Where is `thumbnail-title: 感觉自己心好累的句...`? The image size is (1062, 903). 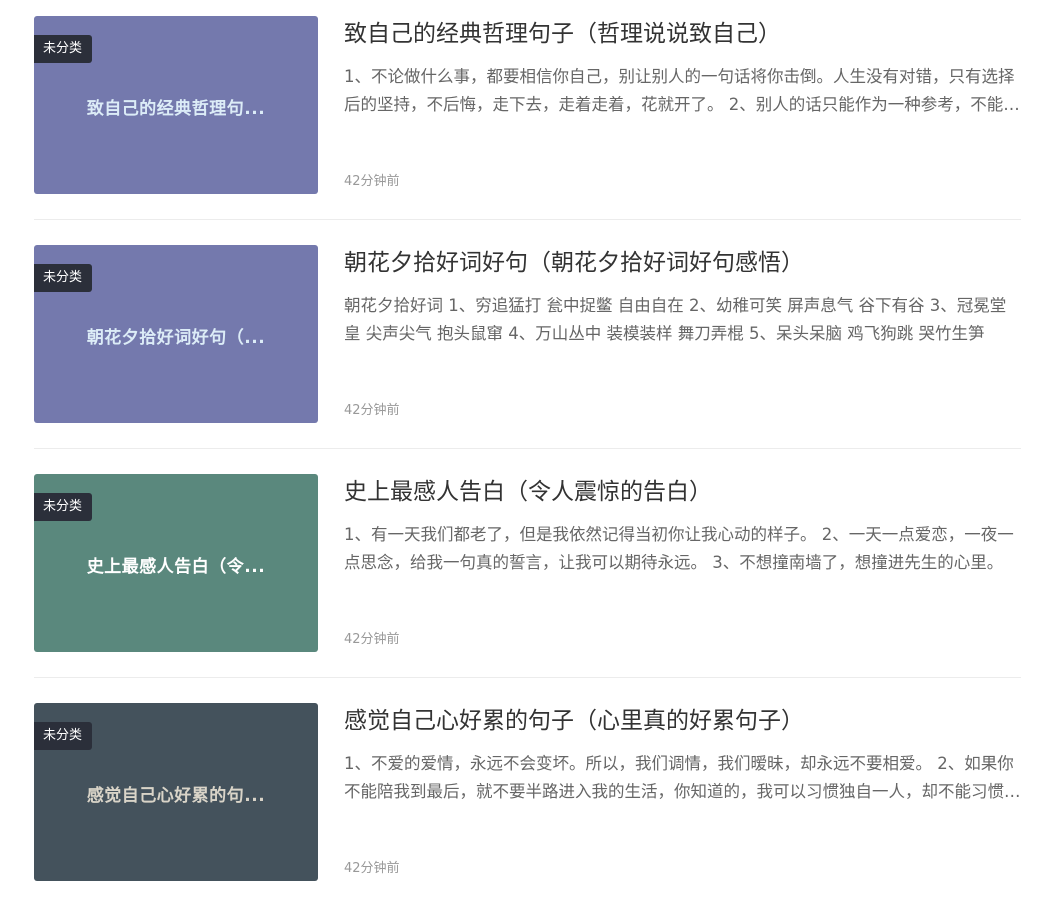 thumbnail-title: 感觉自己心好累的句... is located at coordinates (176, 796).